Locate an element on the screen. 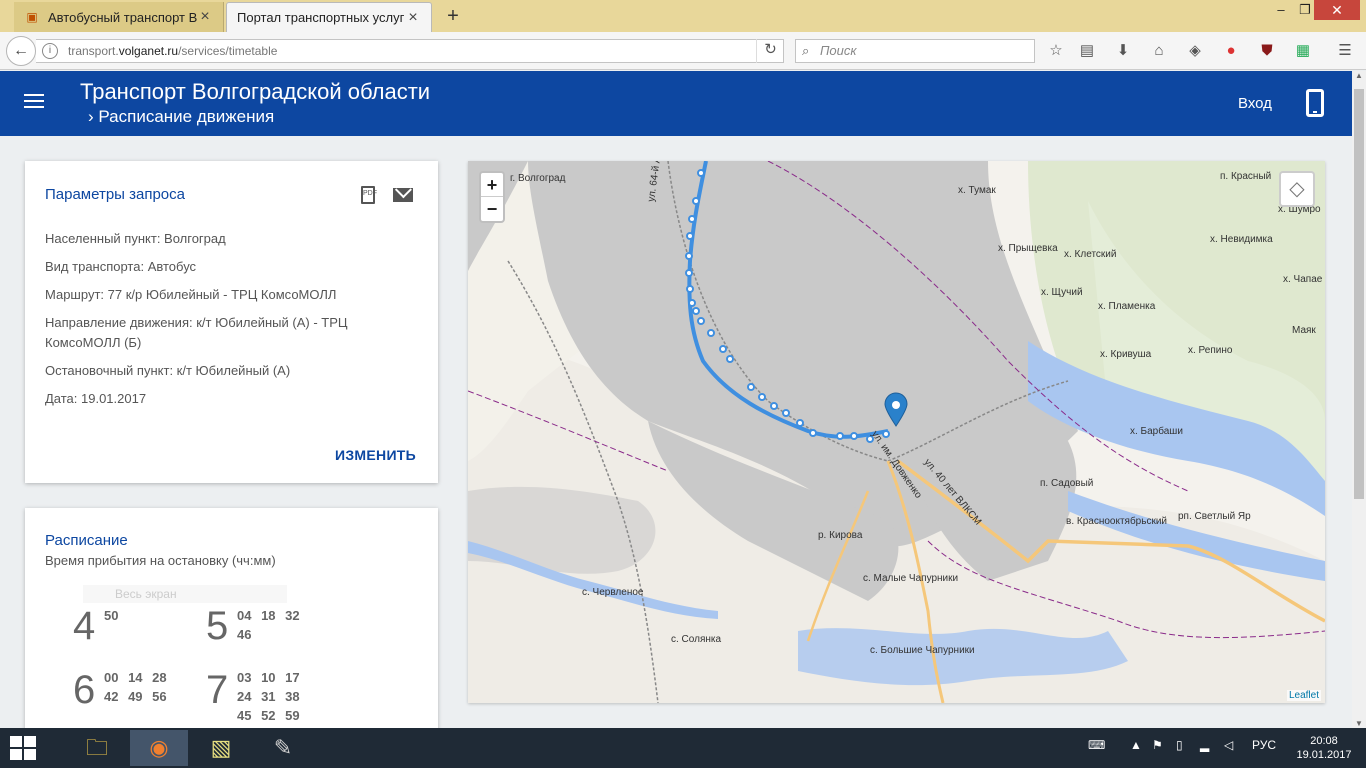 Image resolution: width=1366 pixels, height=768 pixels. back-arrow-icon: ← is located at coordinates (21, 51).